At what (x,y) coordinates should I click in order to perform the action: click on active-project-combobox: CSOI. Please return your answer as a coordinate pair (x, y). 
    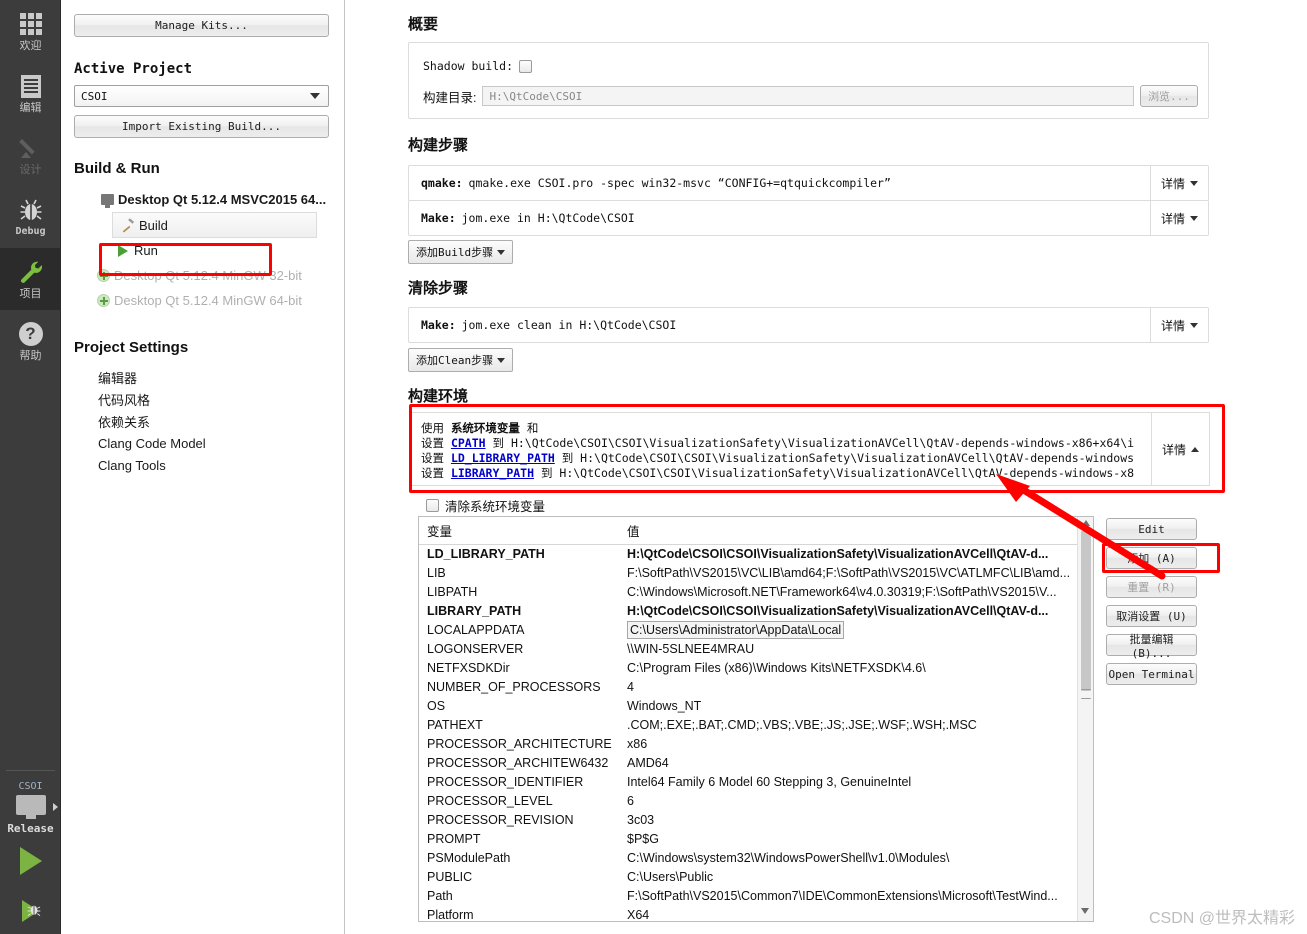
    Looking at the image, I should click on (201, 96).